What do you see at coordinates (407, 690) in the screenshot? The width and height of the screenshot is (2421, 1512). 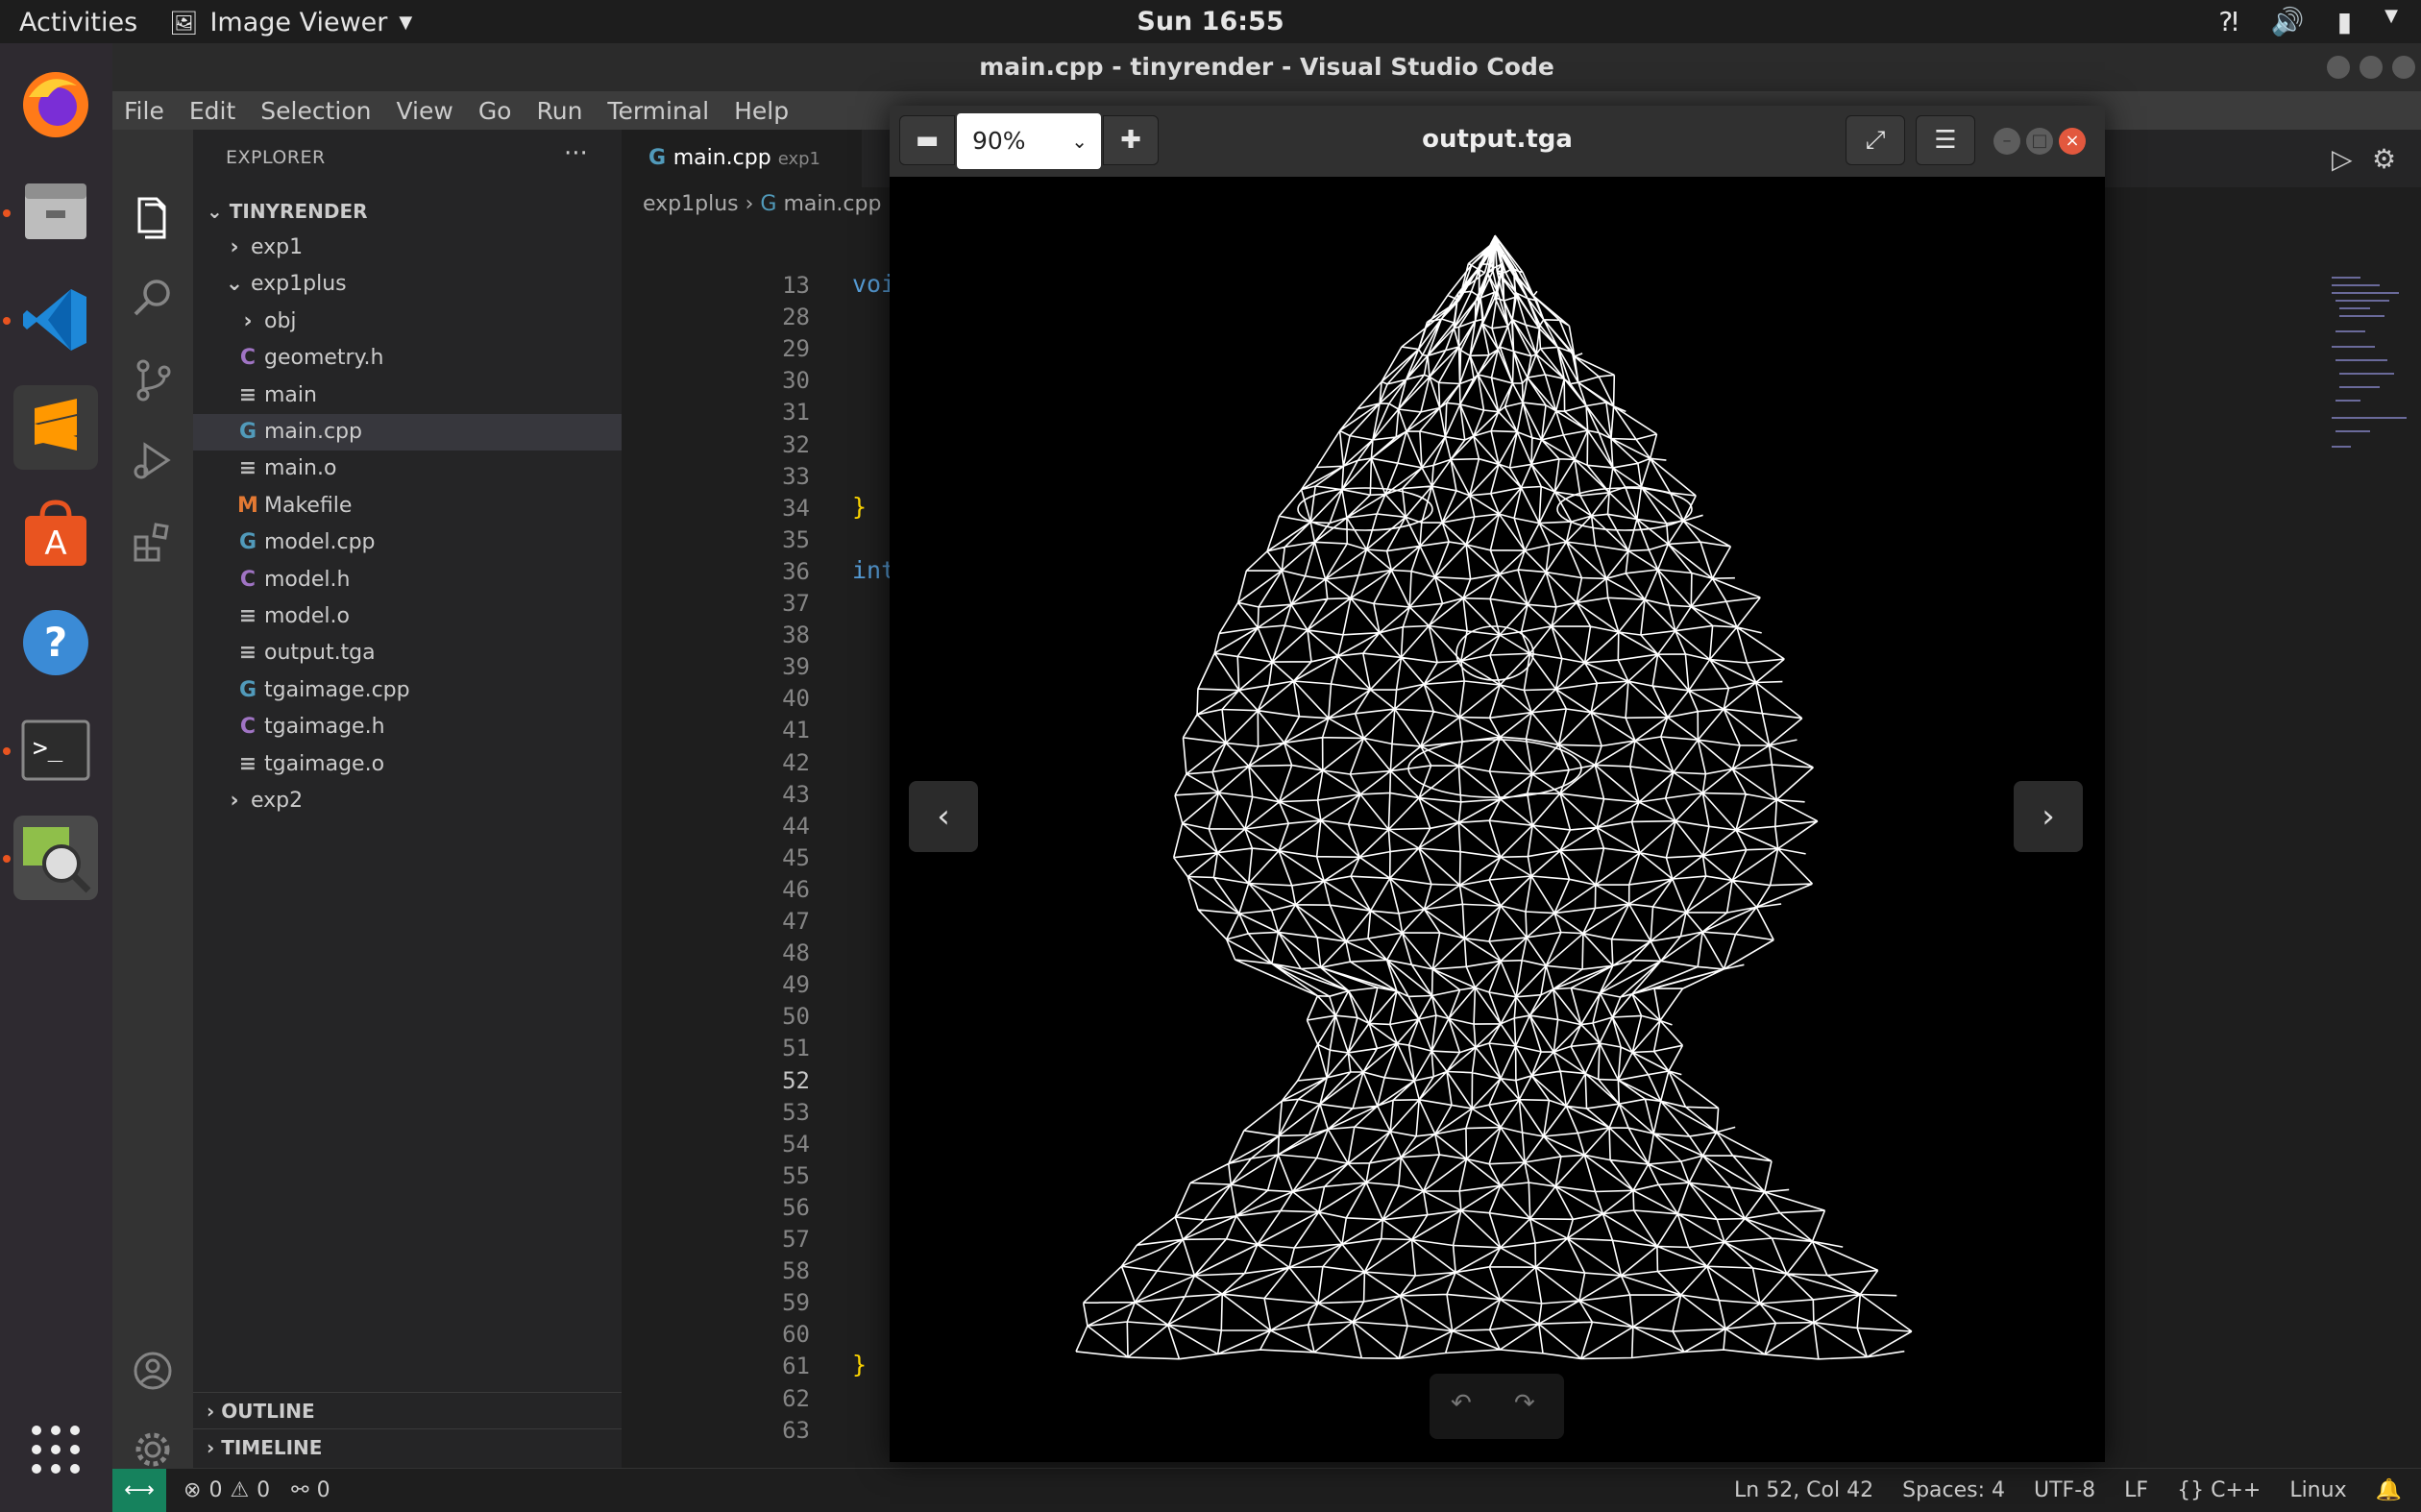 I see `tree-item: Gtgaimage.cpp` at bounding box center [407, 690].